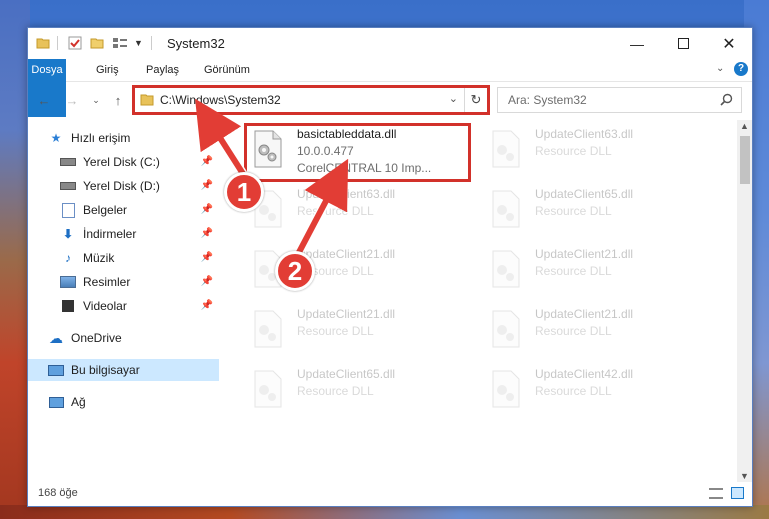 This screenshot has height=519, width=769. I want to click on desktop-background-bottom, so click(384, 512).